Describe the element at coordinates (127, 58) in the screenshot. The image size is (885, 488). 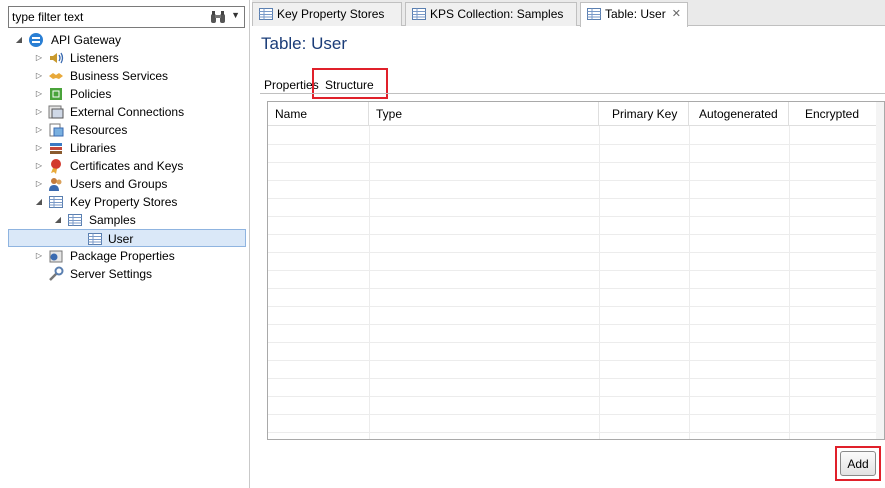
I see `tree-item-listeners: ▷ Listeners` at that location.